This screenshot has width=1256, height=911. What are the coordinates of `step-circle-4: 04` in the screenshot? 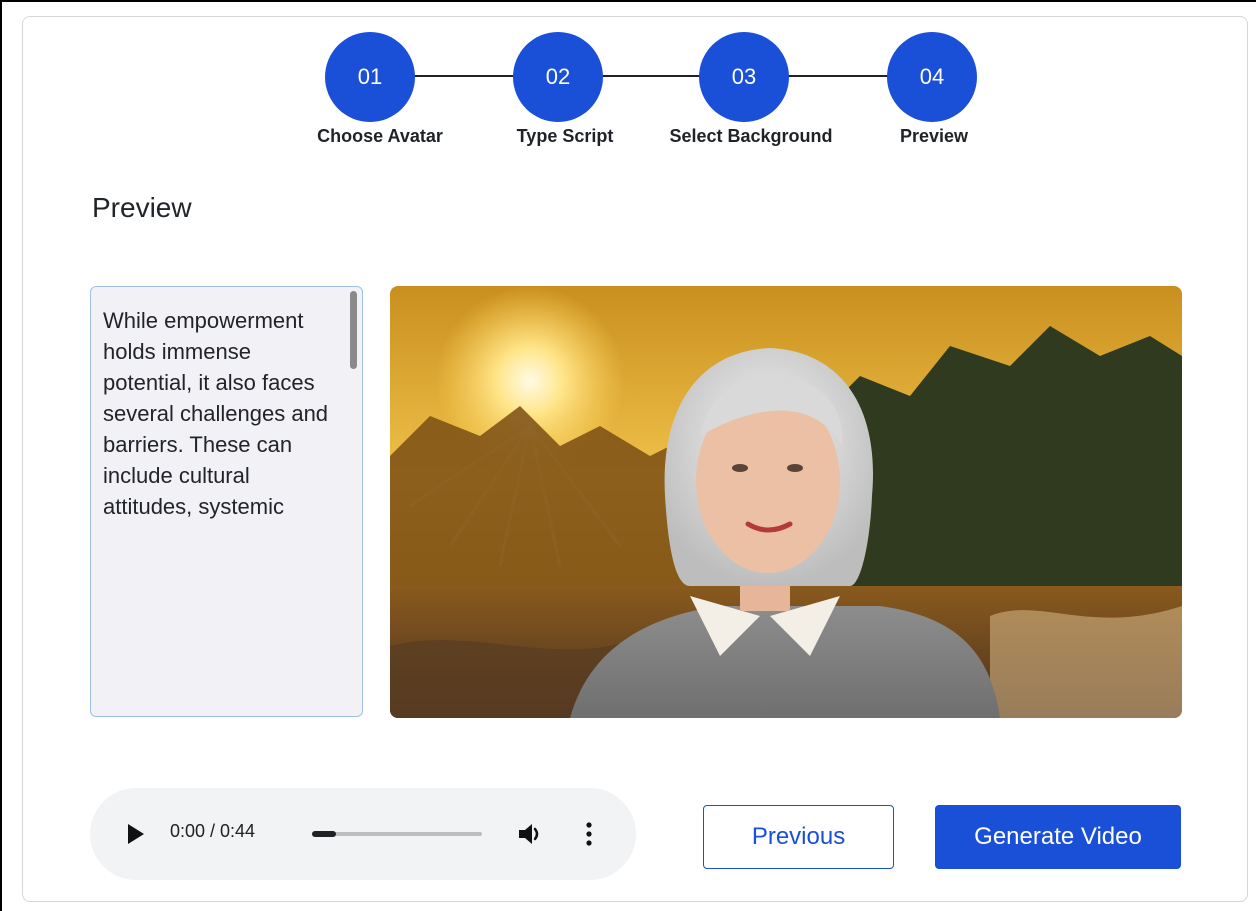 It's located at (932, 77).